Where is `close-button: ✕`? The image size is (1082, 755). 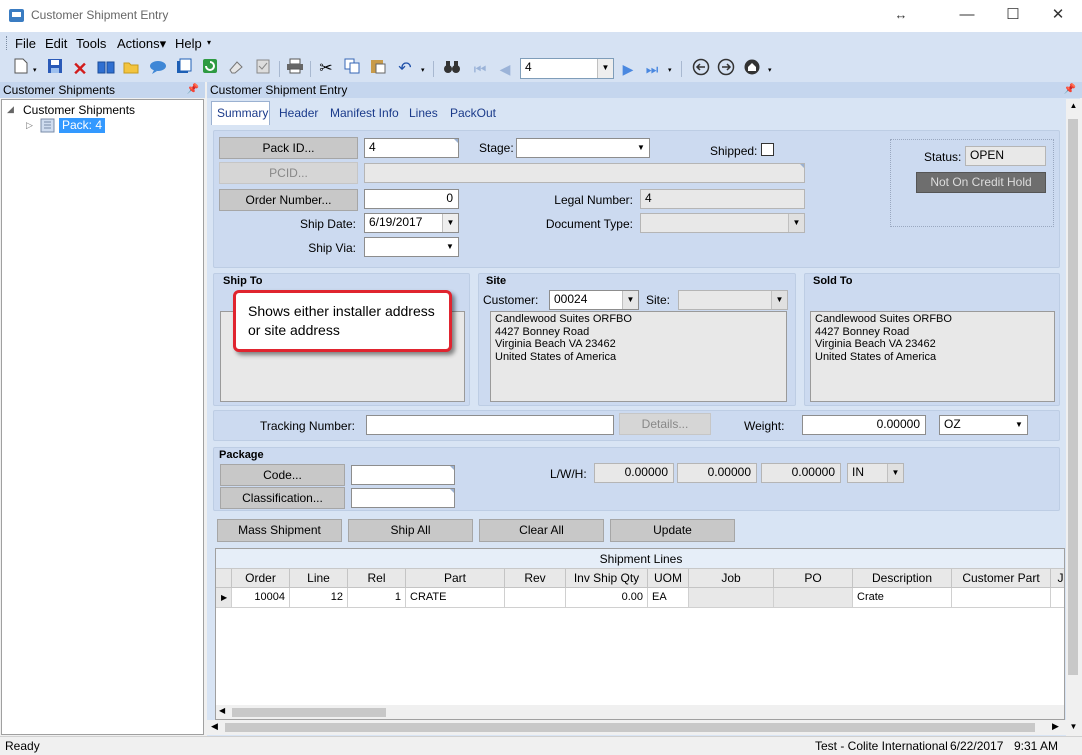 close-button: ✕ is located at coordinates (1058, 15).